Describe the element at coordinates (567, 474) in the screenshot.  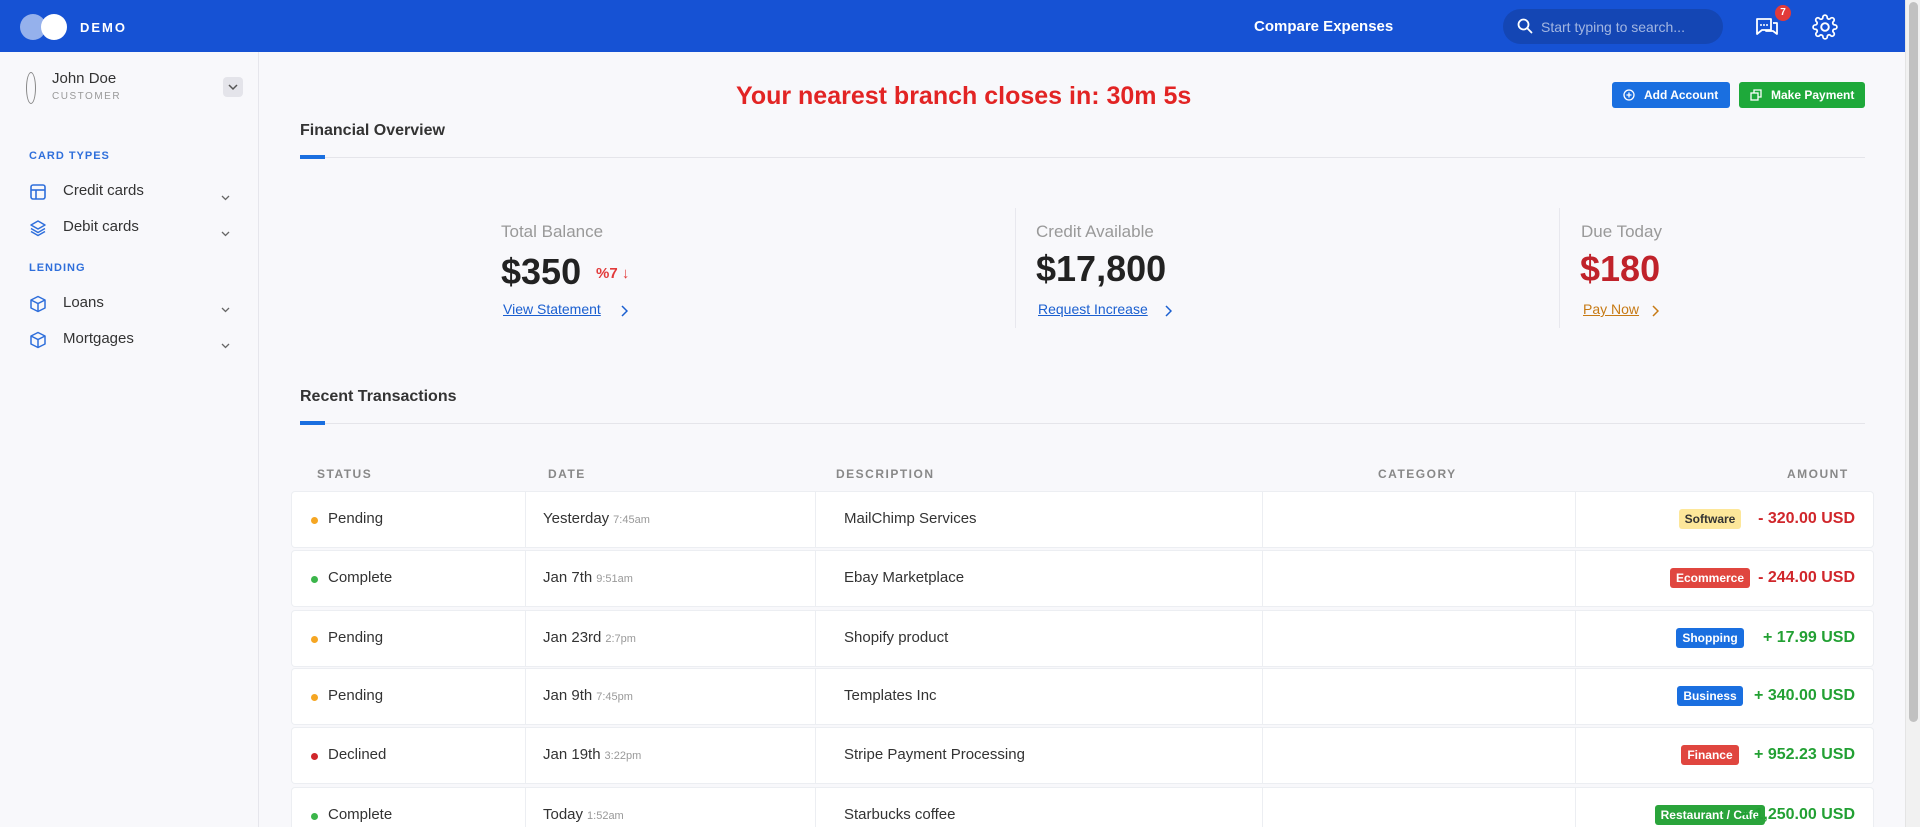
I see `column-header-date: DATE` at that location.